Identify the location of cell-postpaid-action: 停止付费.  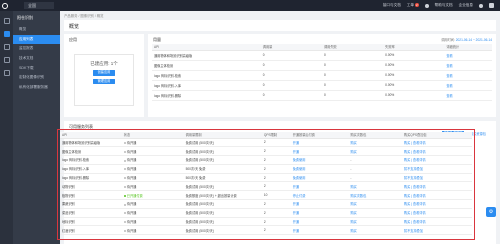
(319, 195).